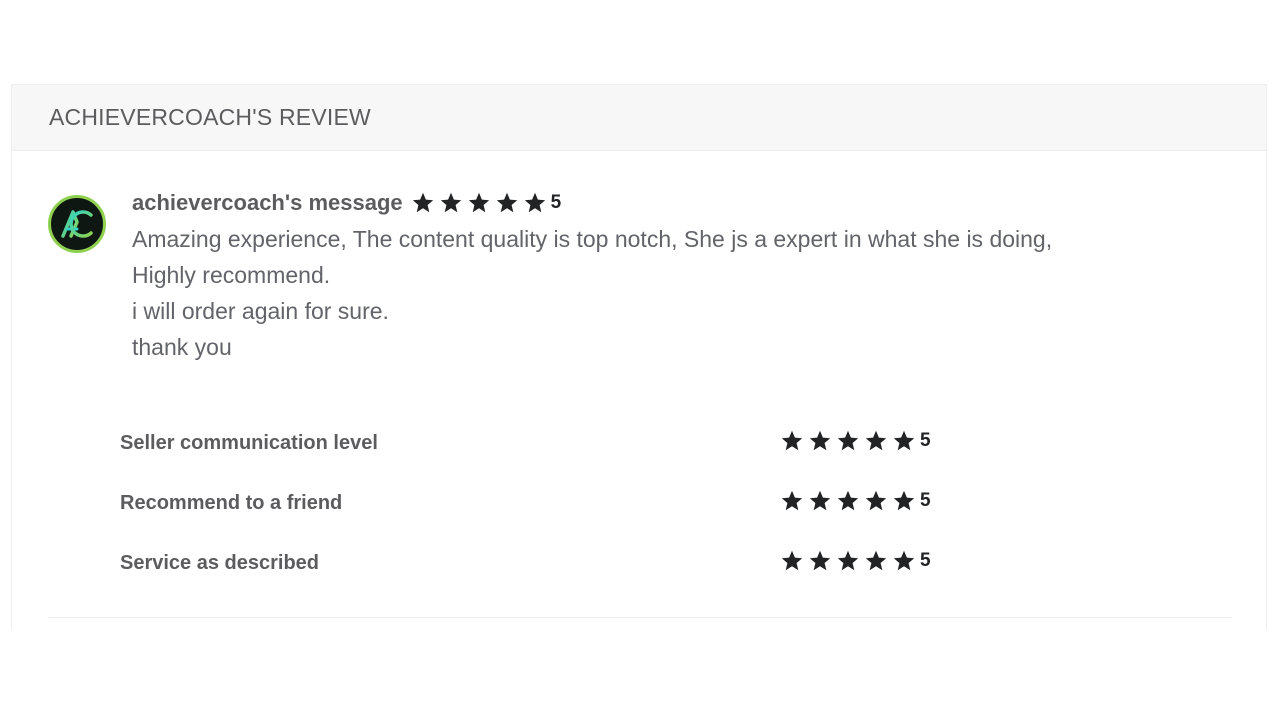 This screenshot has width=1280, height=720. Describe the element at coordinates (210, 117) in the screenshot. I see `review-title: ACHIEVERCOACH'S REVIEW` at that location.